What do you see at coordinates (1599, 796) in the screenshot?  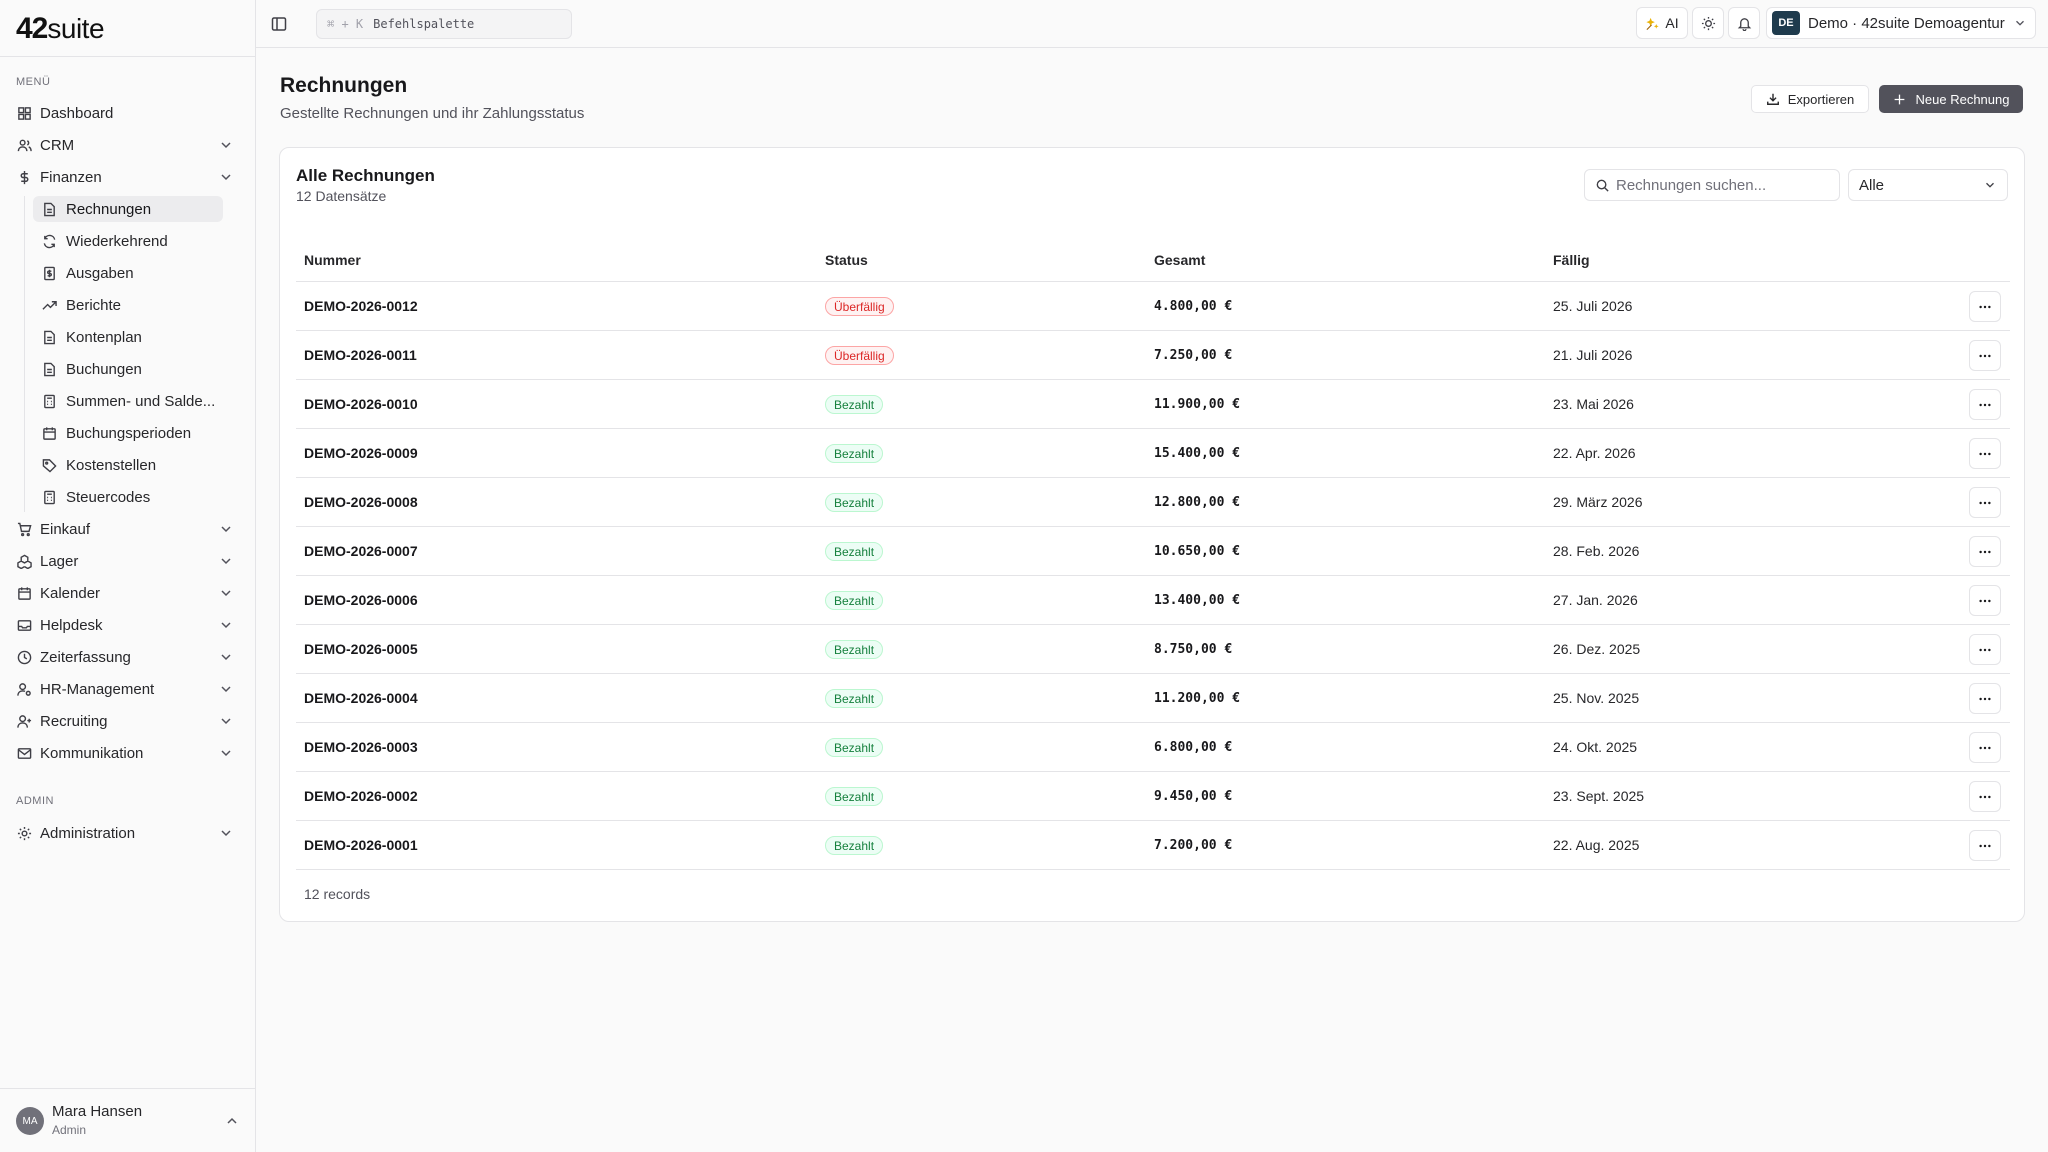 I see `invoice-due-date: 23. Sept. 2025` at bounding box center [1599, 796].